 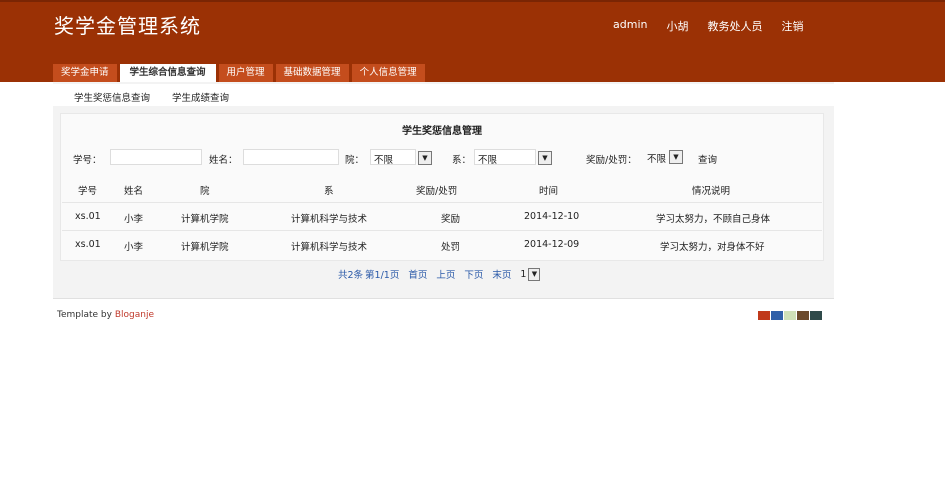 I want to click on search-button: 查询, so click(x=707, y=159).